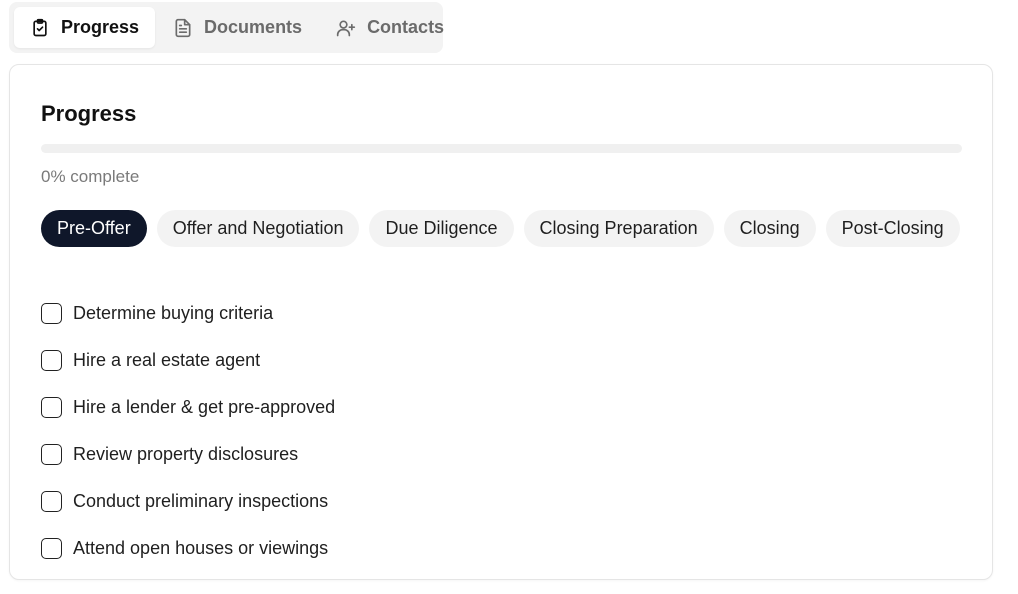 This screenshot has width=1018, height=594. Describe the element at coordinates (173, 313) in the screenshot. I see `task-label: Determine buying criteria` at that location.